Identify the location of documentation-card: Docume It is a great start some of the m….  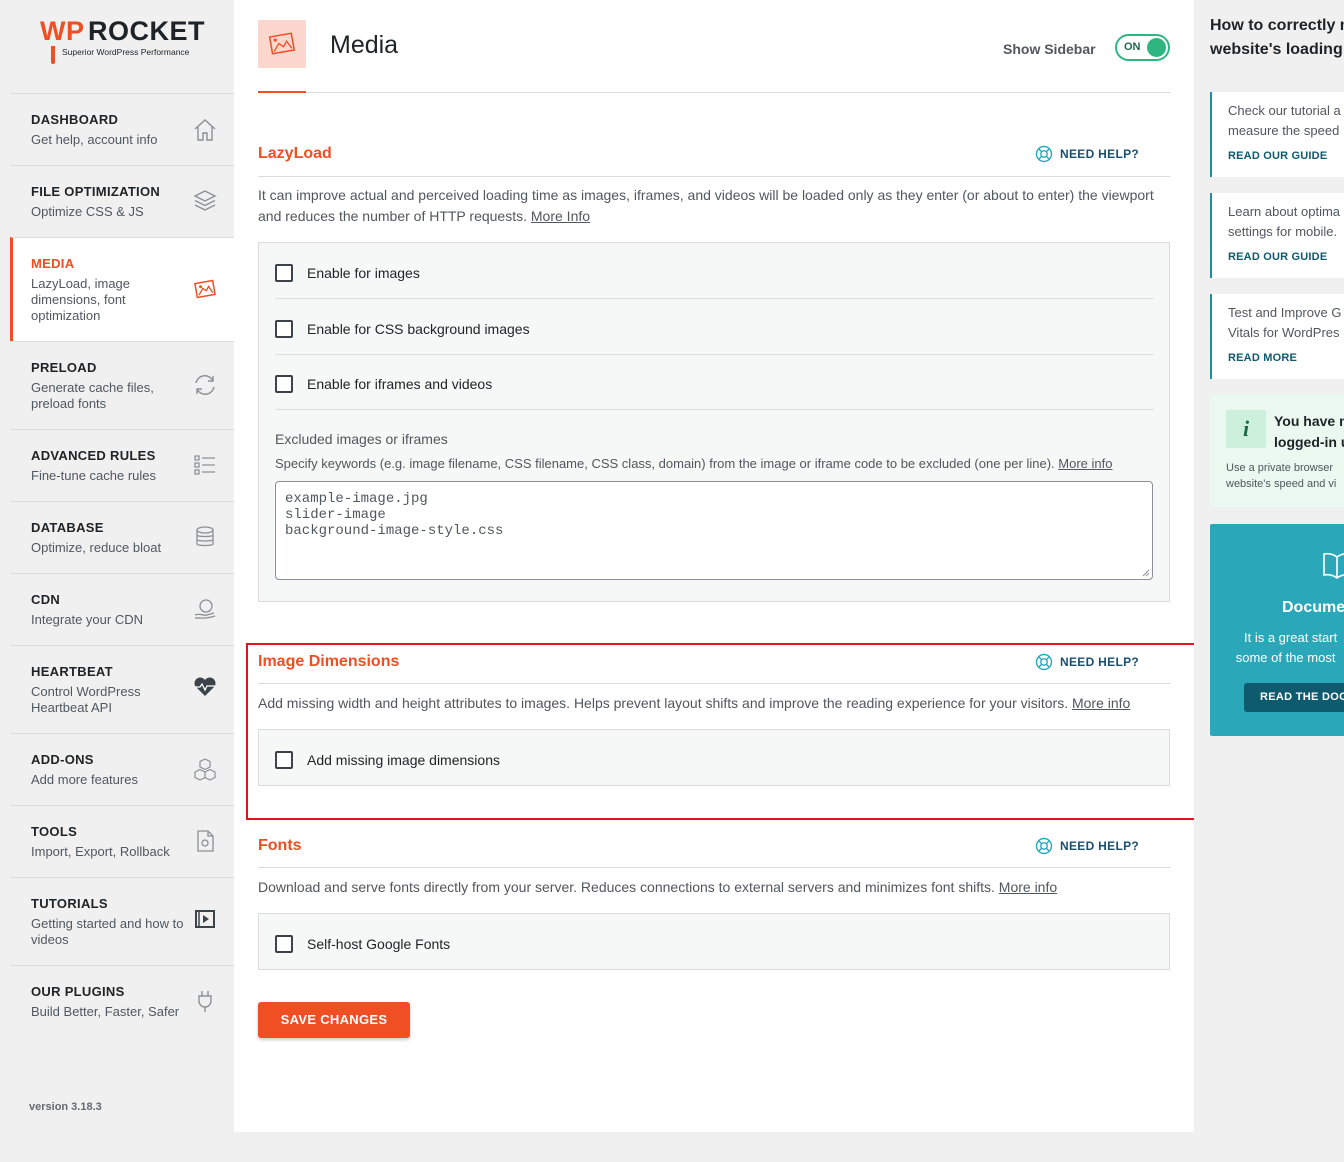
(1277, 630).